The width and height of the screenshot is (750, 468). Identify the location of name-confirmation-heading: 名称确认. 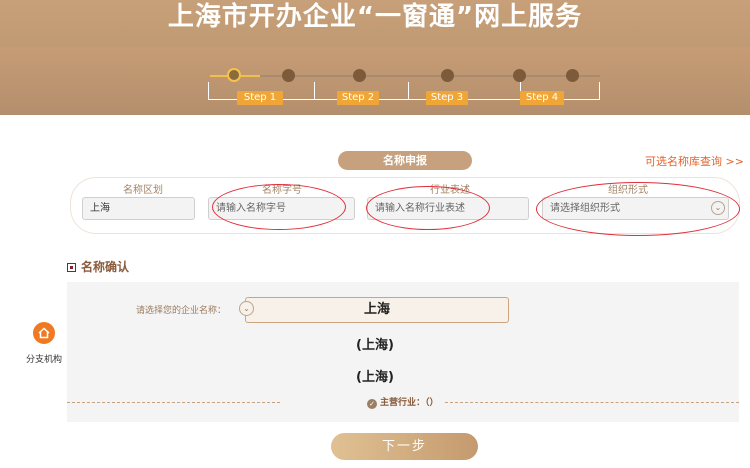
(98, 266).